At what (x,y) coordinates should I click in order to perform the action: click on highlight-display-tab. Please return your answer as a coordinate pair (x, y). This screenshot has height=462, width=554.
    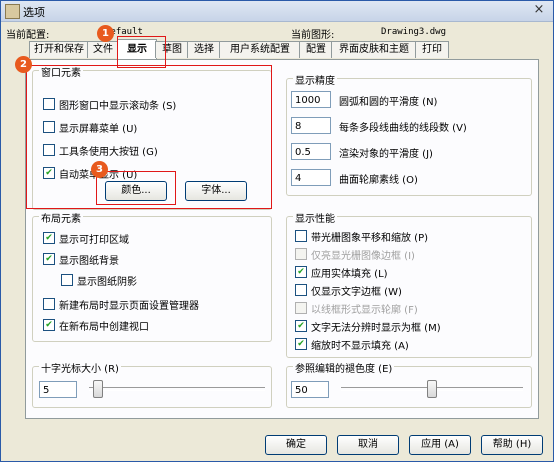
    Looking at the image, I should click on (141, 52).